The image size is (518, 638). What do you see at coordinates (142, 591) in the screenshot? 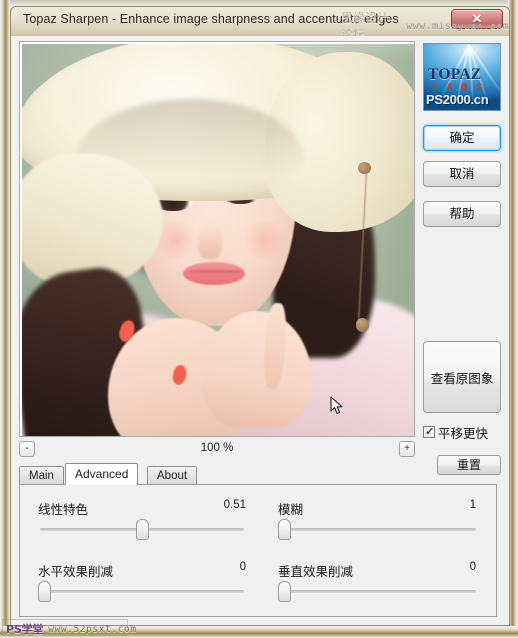
I see `slider-track-horizontal-cut` at bounding box center [142, 591].